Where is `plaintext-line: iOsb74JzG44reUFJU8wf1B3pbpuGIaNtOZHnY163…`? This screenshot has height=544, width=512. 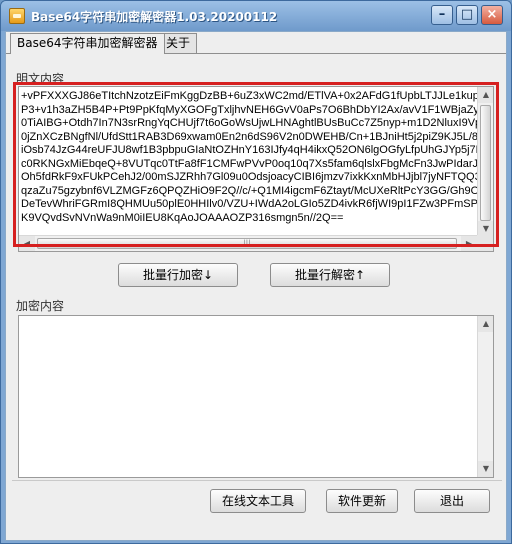
plaintext-line: iOsb74JzG44reUFJU8wf1B3pbpuGIaNtOZHnY163… is located at coordinates (257, 150).